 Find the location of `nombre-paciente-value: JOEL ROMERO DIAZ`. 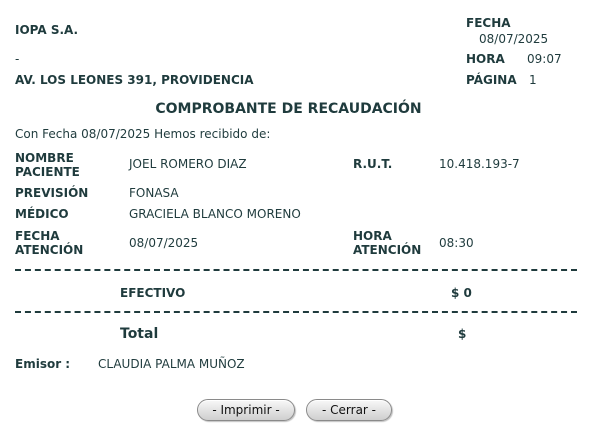

nombre-paciente-value: JOEL ROMERO DIAZ is located at coordinates (188, 164).